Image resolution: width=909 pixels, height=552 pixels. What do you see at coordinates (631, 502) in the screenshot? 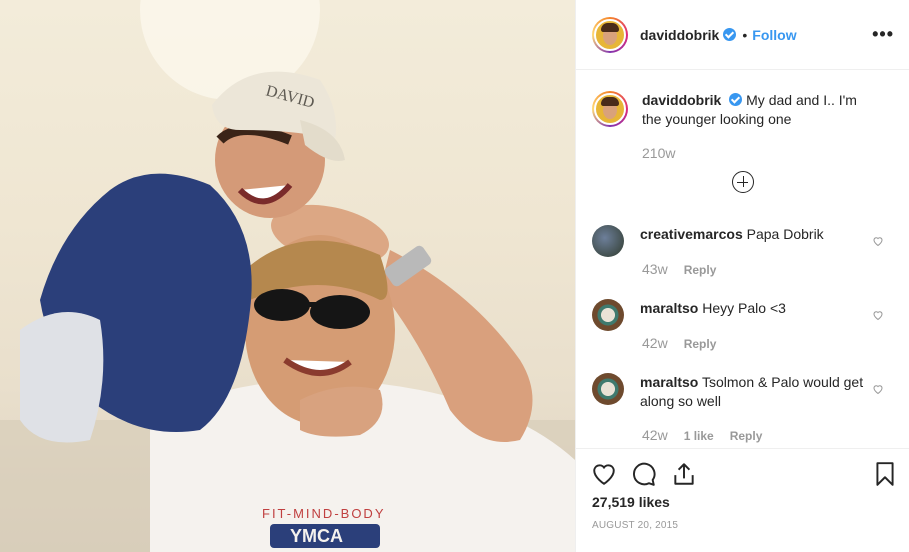
I see `likes-count: 27,519 likes` at bounding box center [631, 502].